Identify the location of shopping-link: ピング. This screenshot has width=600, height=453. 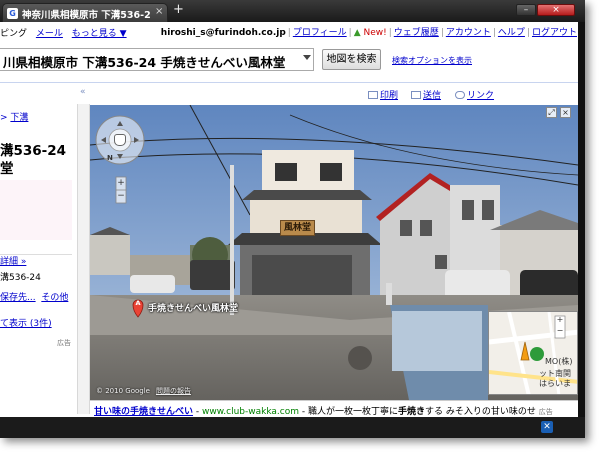
(13, 34).